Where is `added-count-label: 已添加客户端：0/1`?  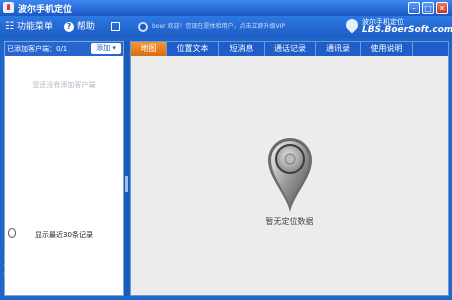
added-count-label: 已添加客户端：0/1 is located at coordinates (37, 49).